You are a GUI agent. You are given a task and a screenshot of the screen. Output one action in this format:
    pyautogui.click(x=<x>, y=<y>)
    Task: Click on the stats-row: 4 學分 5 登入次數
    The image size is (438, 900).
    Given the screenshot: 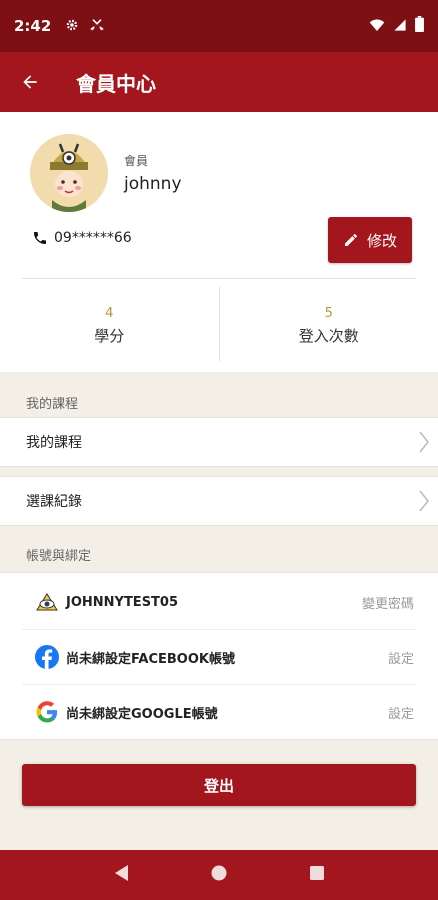 What is the action you would take?
    pyautogui.click(x=219, y=326)
    